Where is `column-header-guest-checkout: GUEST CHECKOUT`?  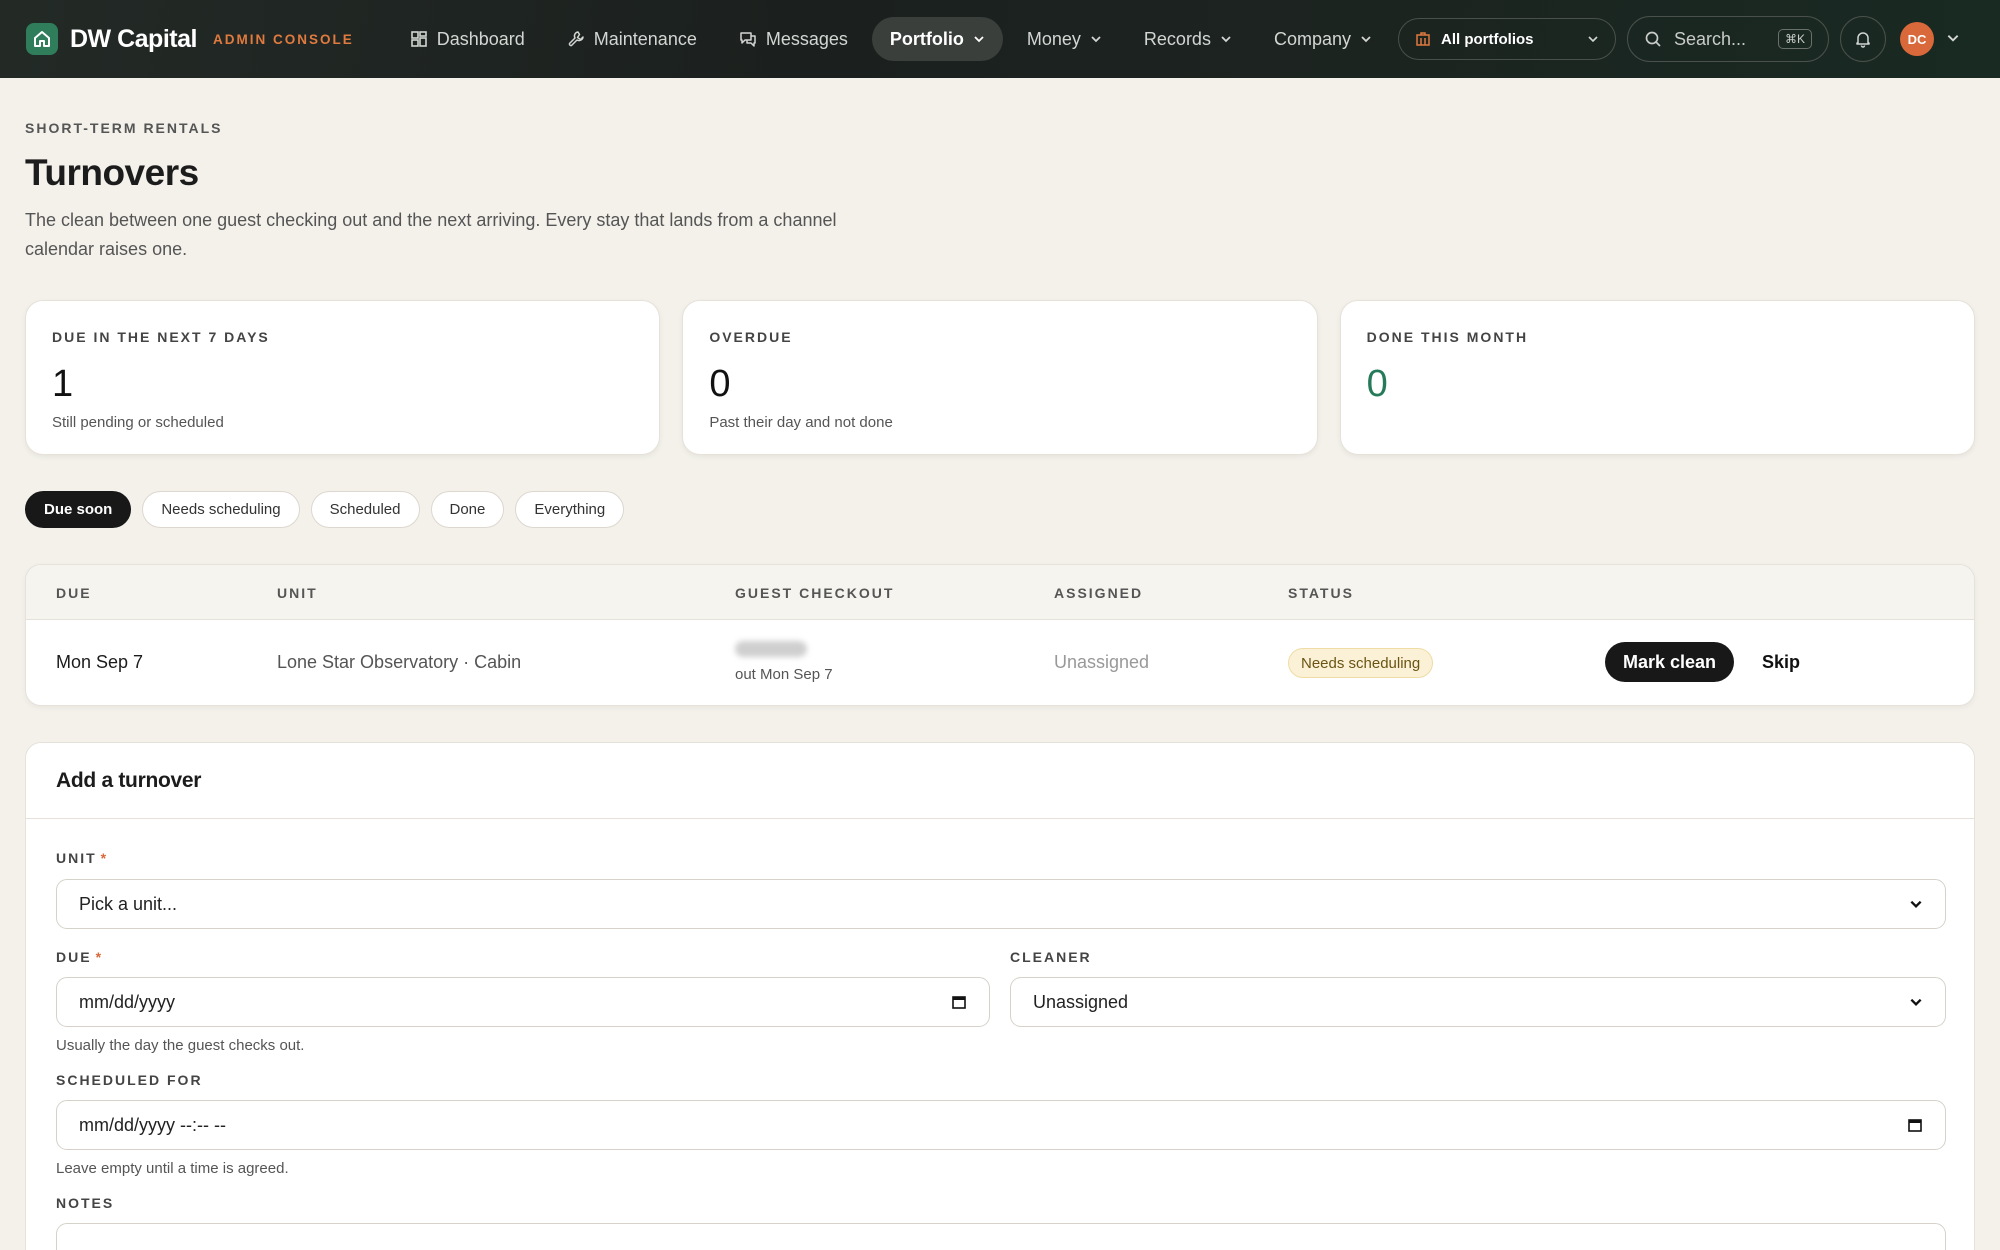 column-header-guest-checkout: GUEST CHECKOUT is located at coordinates (815, 593).